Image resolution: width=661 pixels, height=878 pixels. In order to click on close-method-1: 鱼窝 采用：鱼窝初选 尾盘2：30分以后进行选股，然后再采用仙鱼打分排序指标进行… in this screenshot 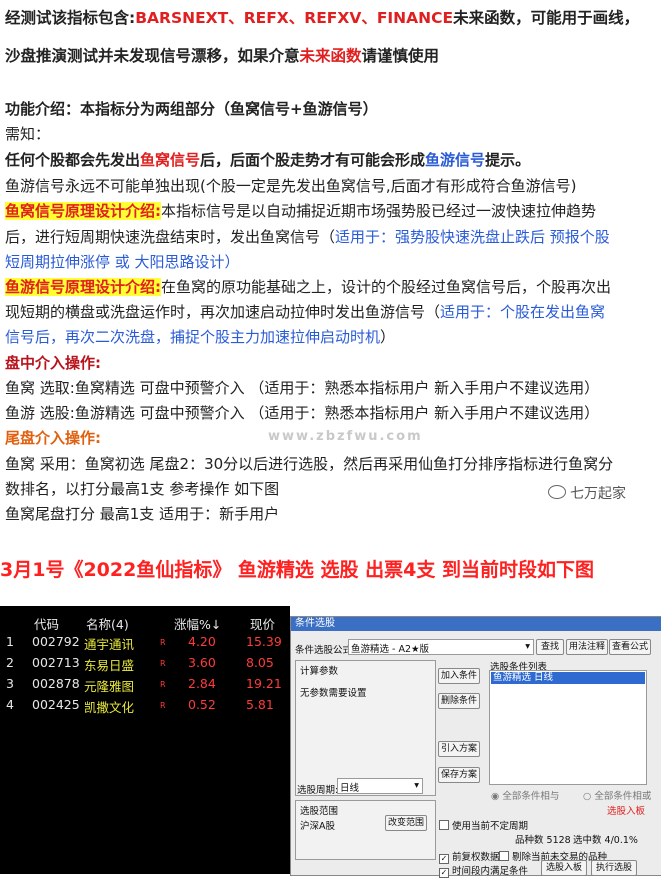, I will do `click(309, 464)`.